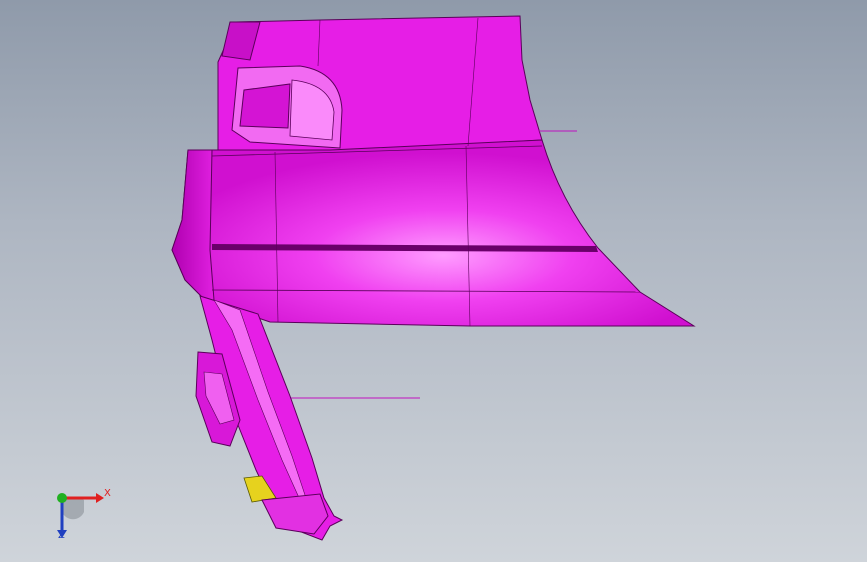 Image resolution: width=867 pixels, height=562 pixels. What do you see at coordinates (61, 535) in the screenshot?
I see `z-axis-label: Z` at bounding box center [61, 535].